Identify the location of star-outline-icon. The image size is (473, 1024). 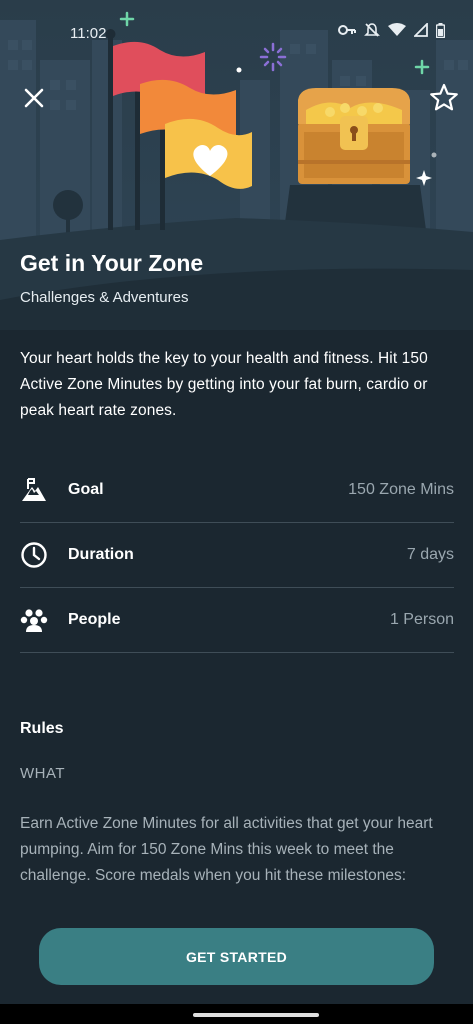
(444, 97).